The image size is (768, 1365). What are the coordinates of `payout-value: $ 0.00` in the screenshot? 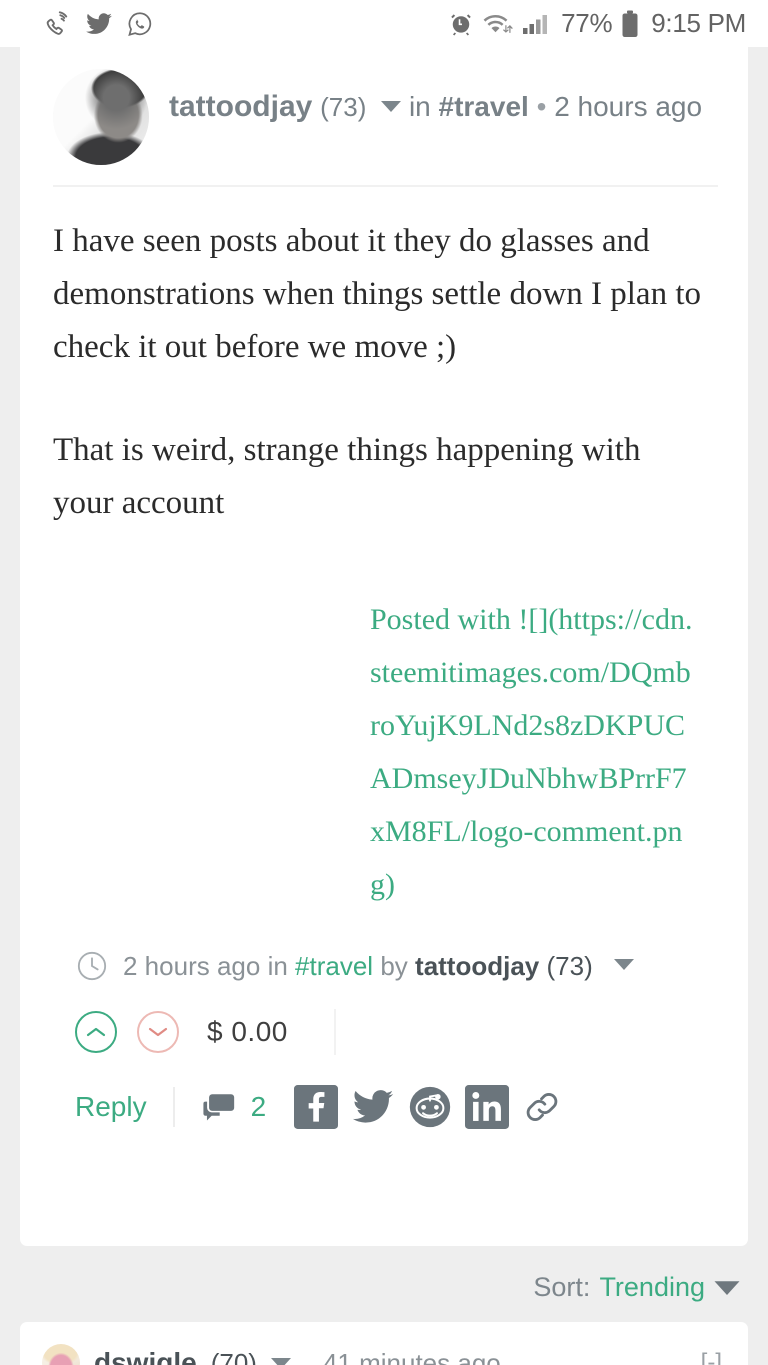 It's located at (247, 1032).